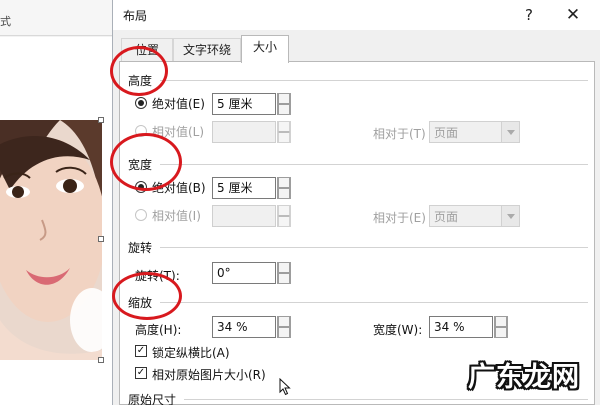 Image resolution: width=600 pixels, height=405 pixels. What do you see at coordinates (56, 18) in the screenshot?
I see `ribbon-strip: 式` at bounding box center [56, 18].